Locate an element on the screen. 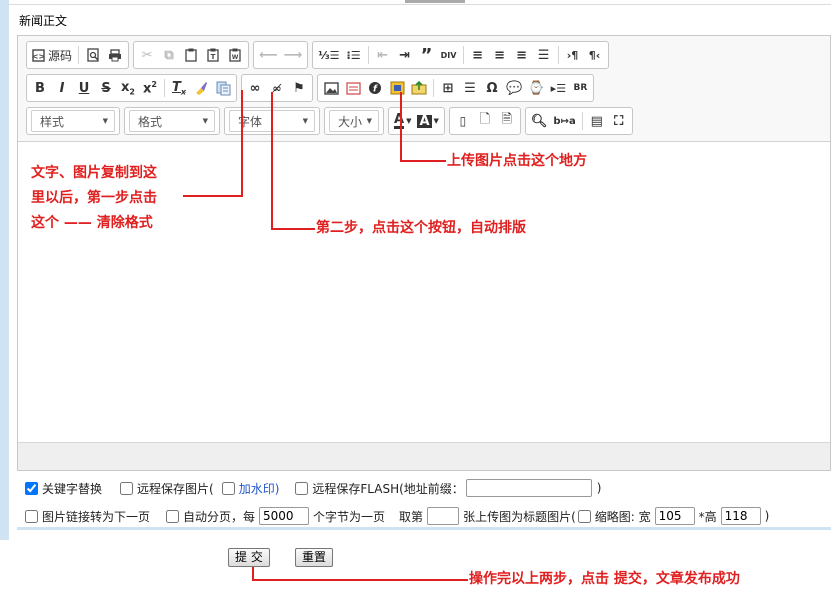 The image size is (831, 597). templates-button: ▯ is located at coordinates (463, 121).